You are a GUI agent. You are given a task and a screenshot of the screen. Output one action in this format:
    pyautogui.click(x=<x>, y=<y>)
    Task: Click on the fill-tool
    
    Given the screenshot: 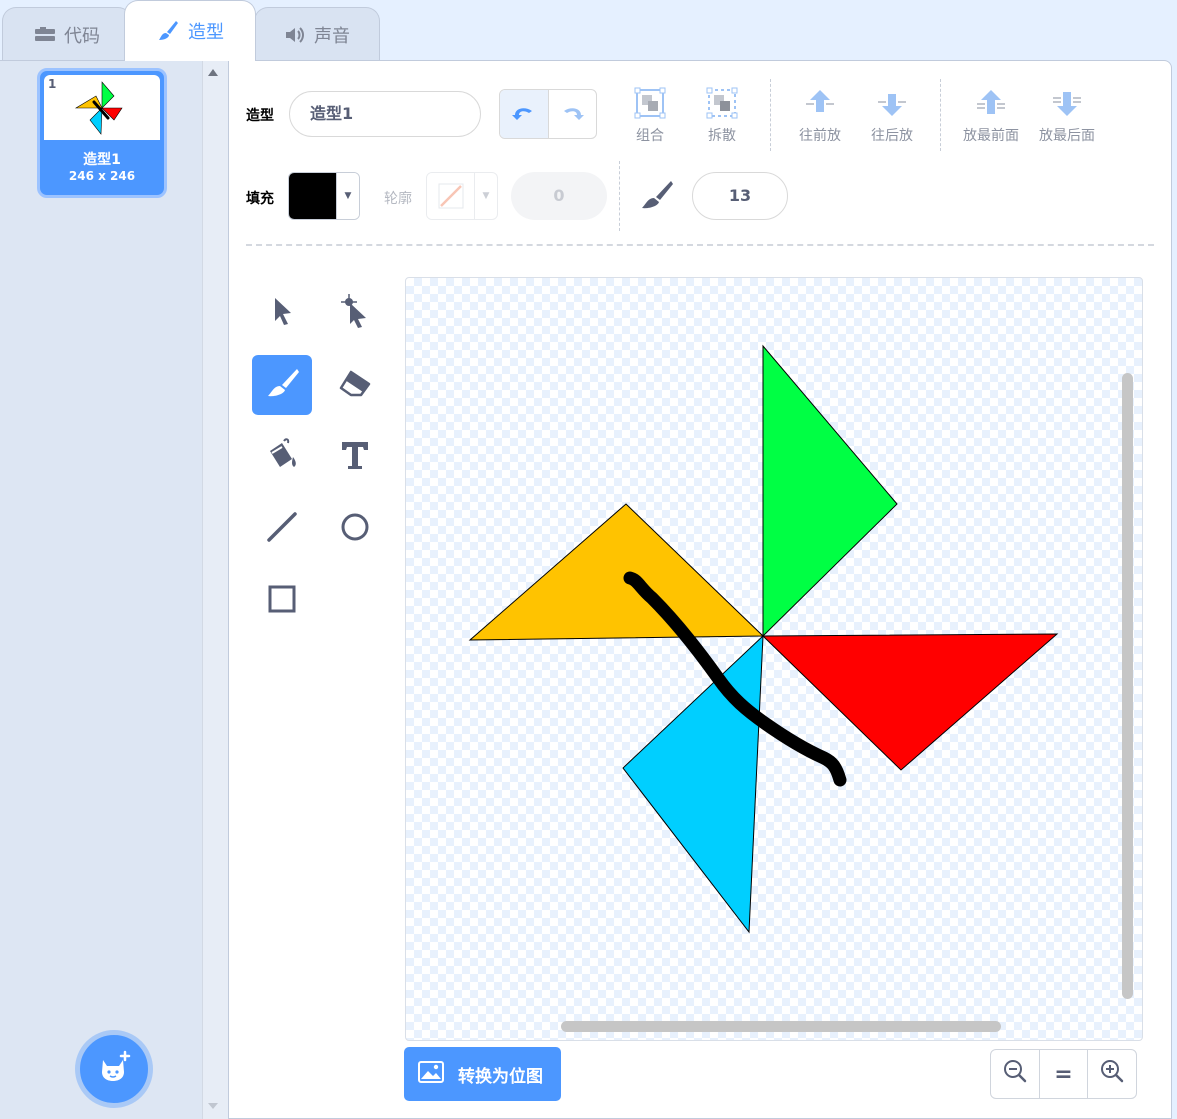 What is the action you would take?
    pyautogui.click(x=282, y=457)
    